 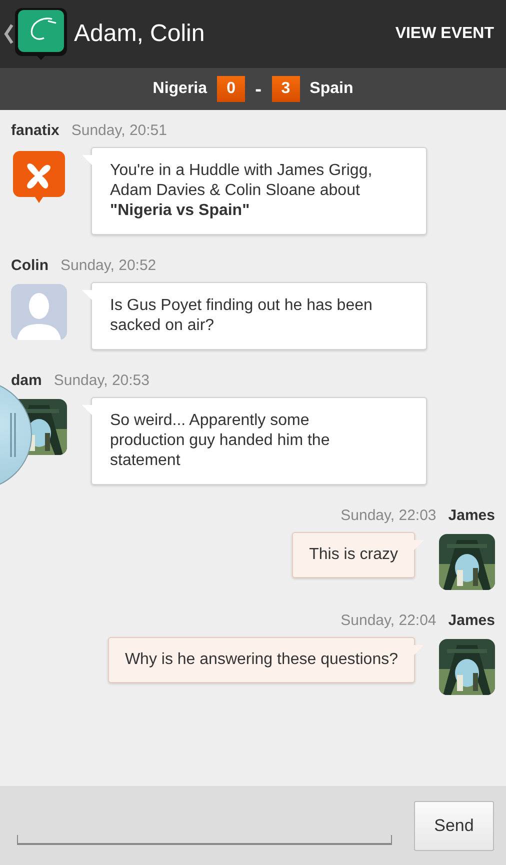 I want to click on avatar-placeholder-icon, so click(x=39, y=312).